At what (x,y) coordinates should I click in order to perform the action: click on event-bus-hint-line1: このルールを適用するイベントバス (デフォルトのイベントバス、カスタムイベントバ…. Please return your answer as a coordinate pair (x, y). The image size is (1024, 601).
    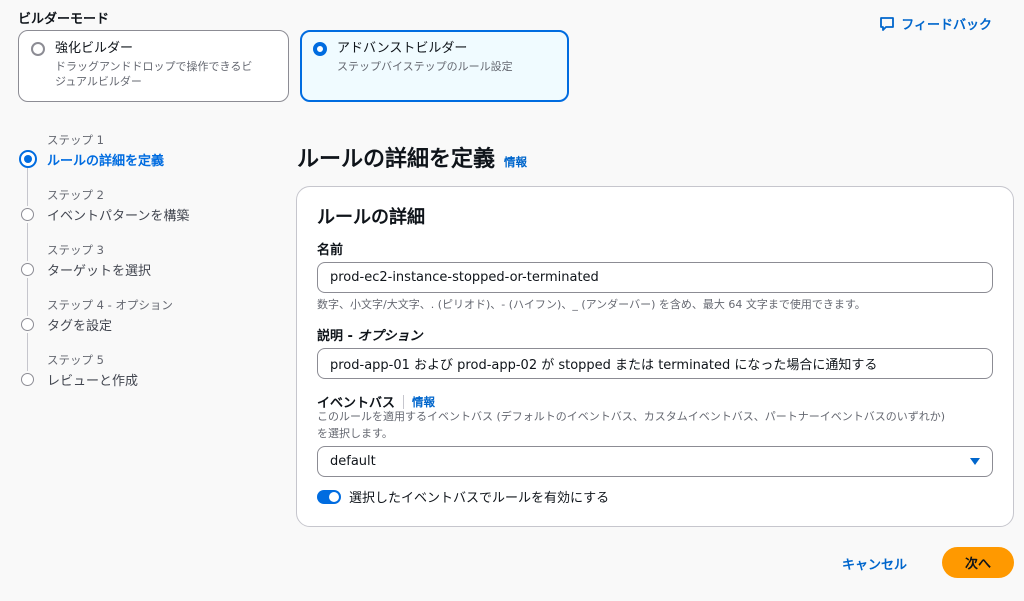
    Looking at the image, I should click on (631, 416).